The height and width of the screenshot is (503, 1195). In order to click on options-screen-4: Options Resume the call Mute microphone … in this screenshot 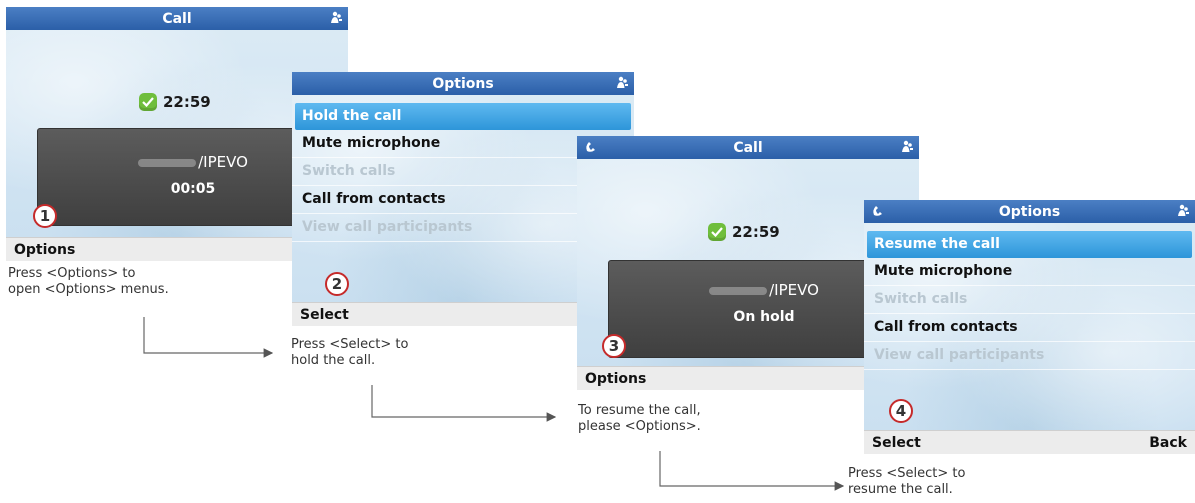, I will do `click(1029, 327)`.